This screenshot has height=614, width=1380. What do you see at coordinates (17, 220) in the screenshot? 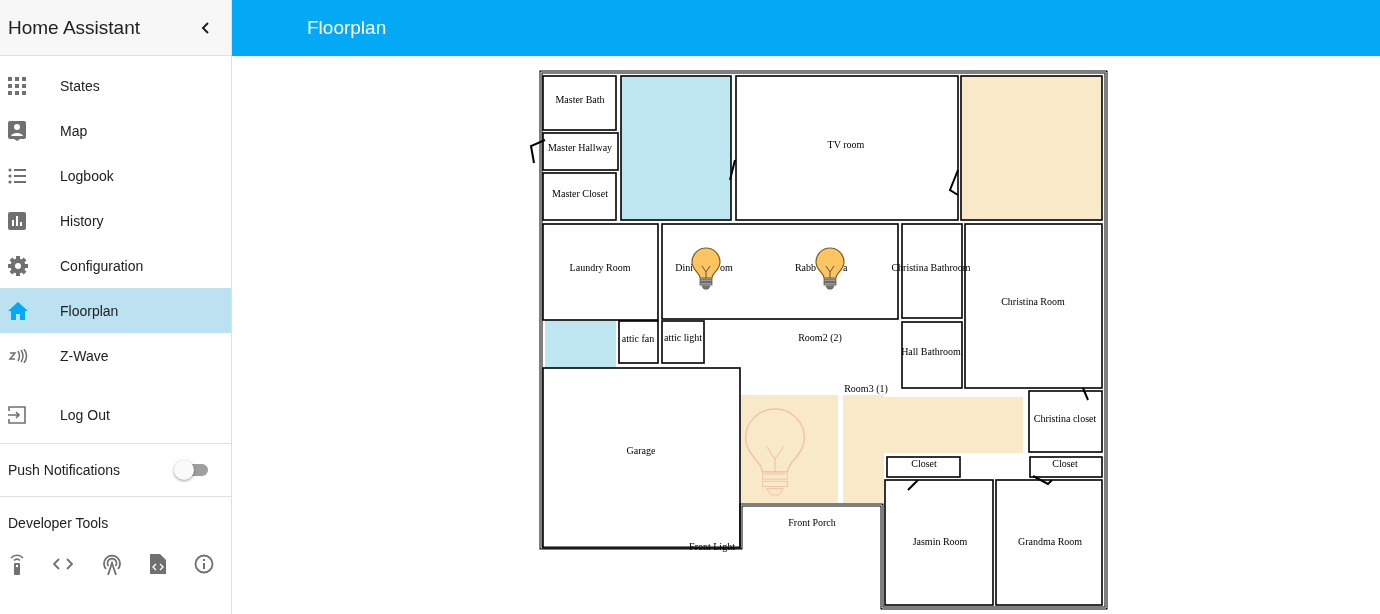
I see `chart-icon` at bounding box center [17, 220].